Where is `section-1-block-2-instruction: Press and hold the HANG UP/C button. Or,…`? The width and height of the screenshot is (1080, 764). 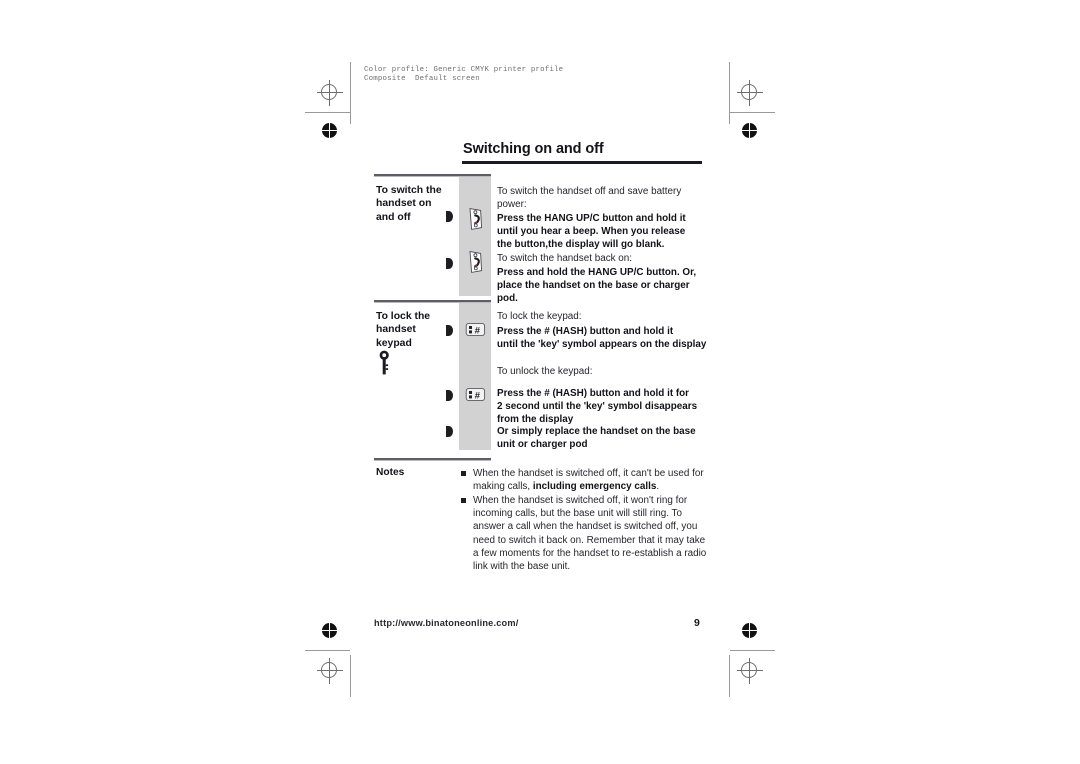 section-1-block-2-instruction: Press and hold the HANG UP/C button. Or,… is located at coordinates (605, 285).